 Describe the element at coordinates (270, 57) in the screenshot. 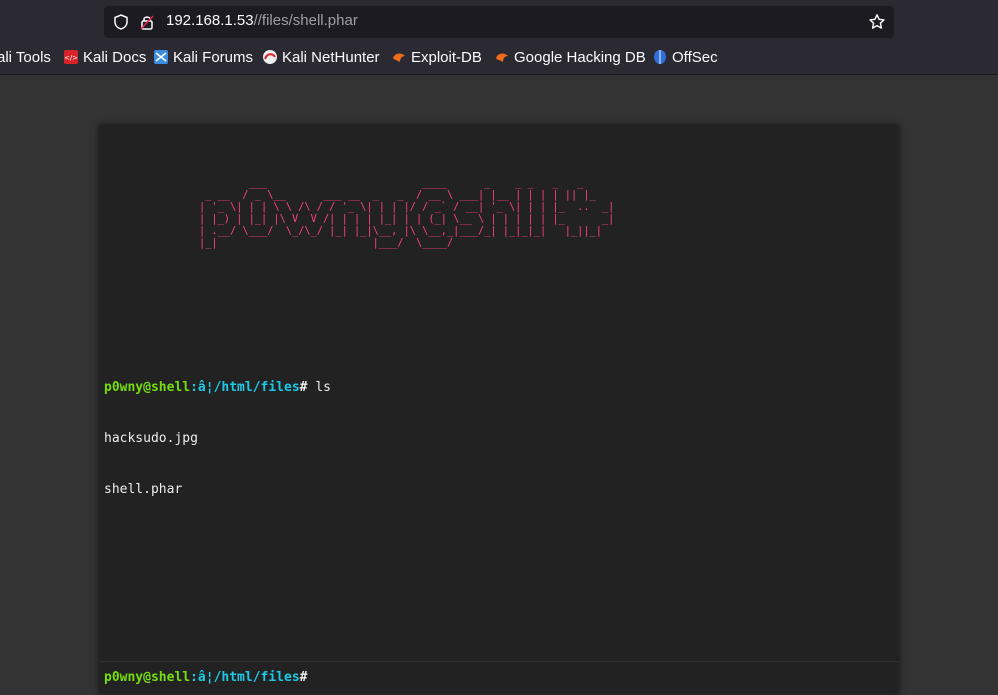

I see `kali-nethunter-icon` at that location.